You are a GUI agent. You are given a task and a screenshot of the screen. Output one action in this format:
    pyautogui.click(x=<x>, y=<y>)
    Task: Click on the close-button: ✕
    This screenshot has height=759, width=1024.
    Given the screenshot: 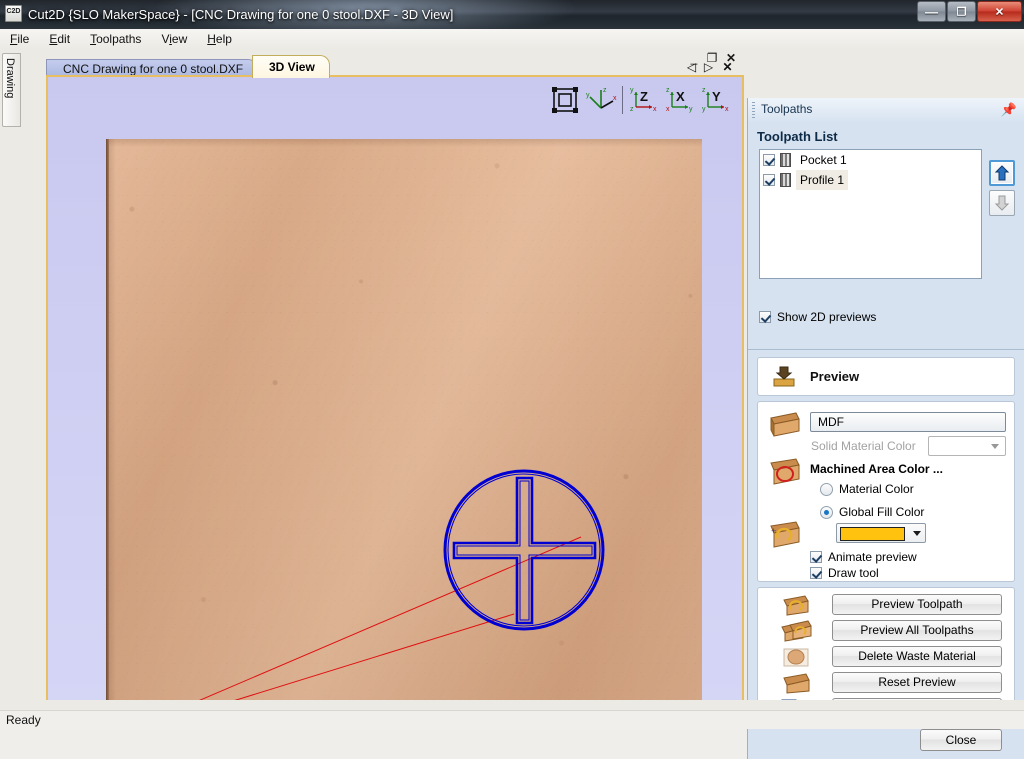 What is the action you would take?
    pyautogui.click(x=999, y=11)
    